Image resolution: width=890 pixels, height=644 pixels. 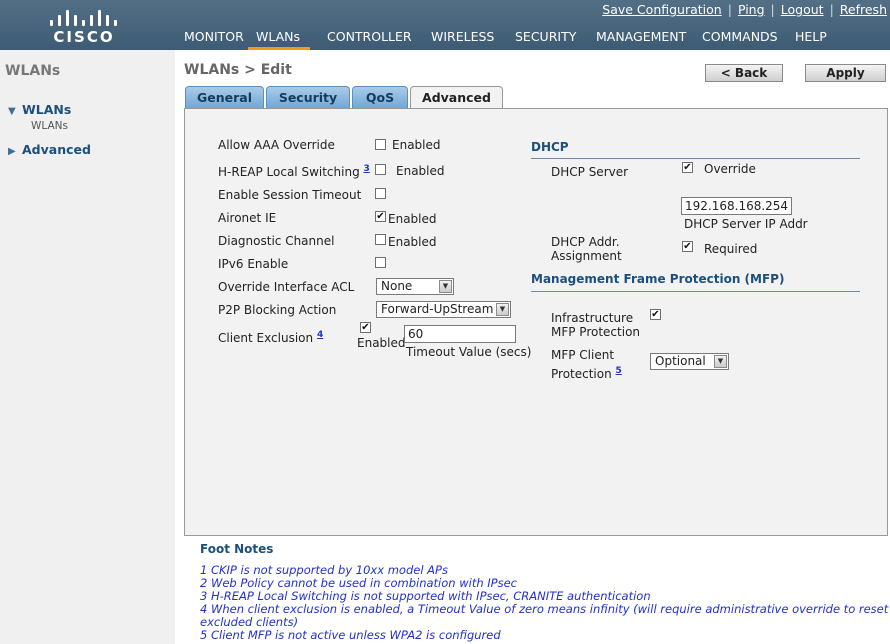 I want to click on p2p-blocking-action-value: Forward-UpStream, so click(x=437, y=309).